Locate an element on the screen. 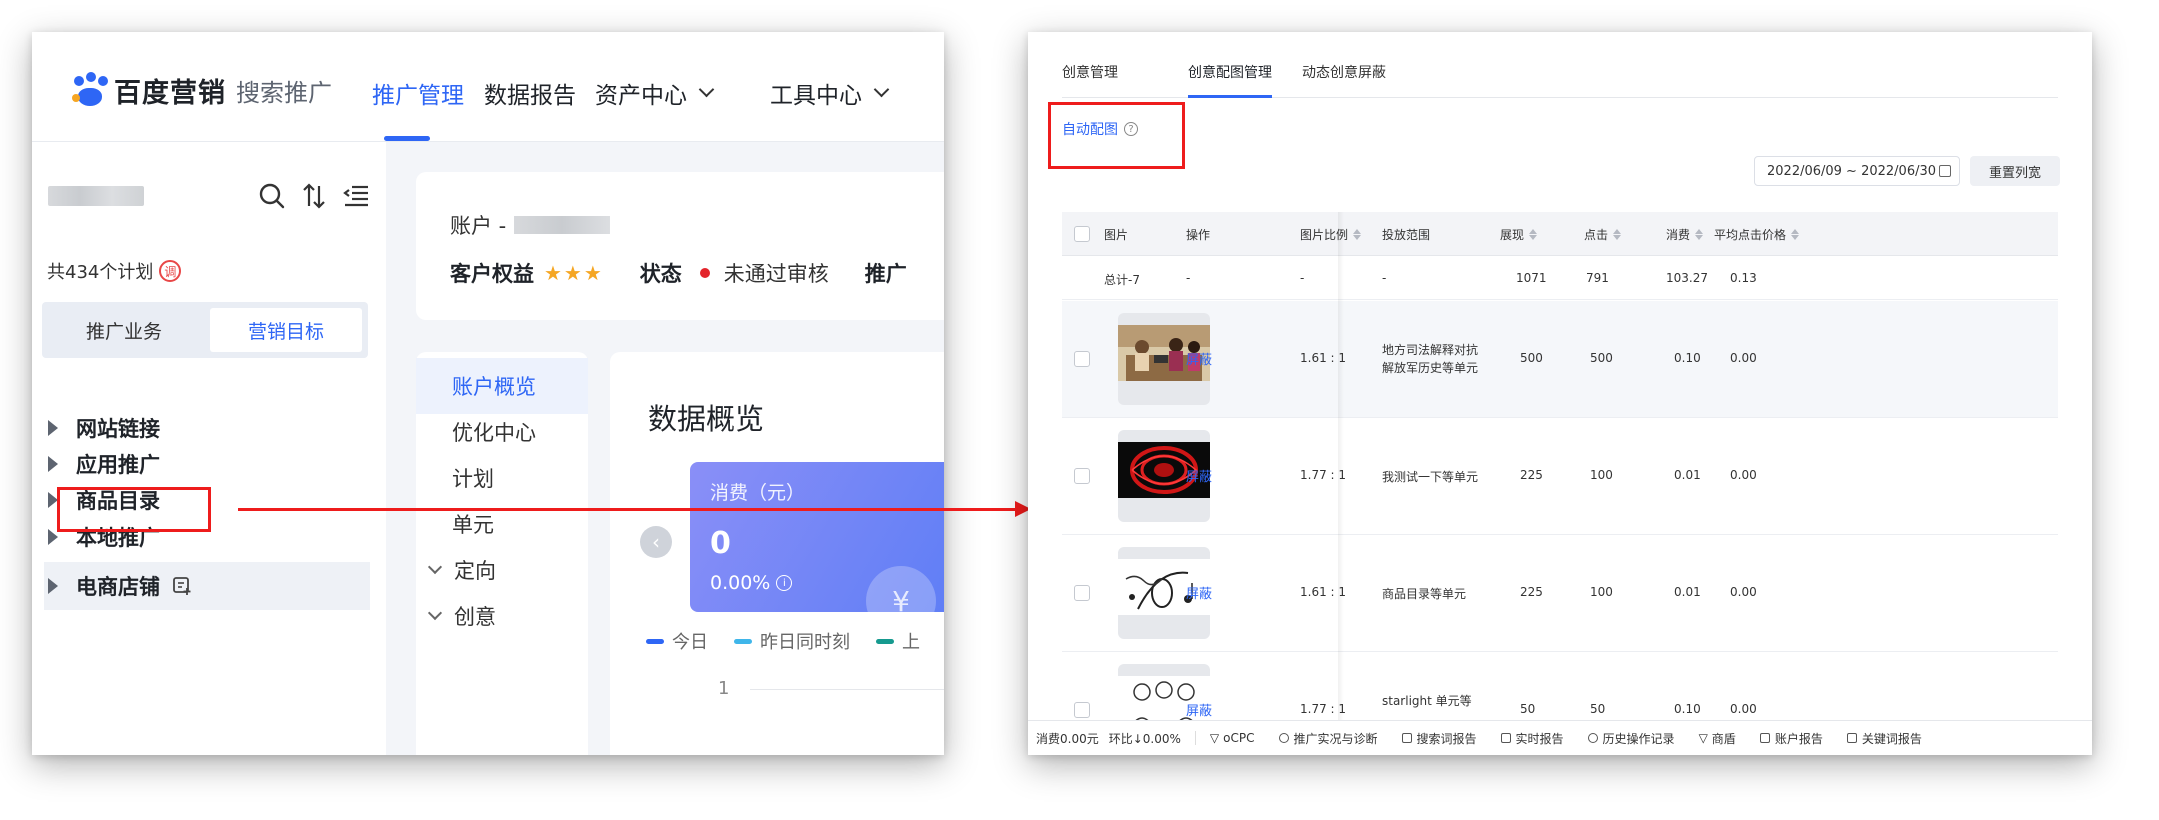 The height and width of the screenshot is (820, 2159). reset-column-width-button: 重置列宽 is located at coordinates (2015, 171).